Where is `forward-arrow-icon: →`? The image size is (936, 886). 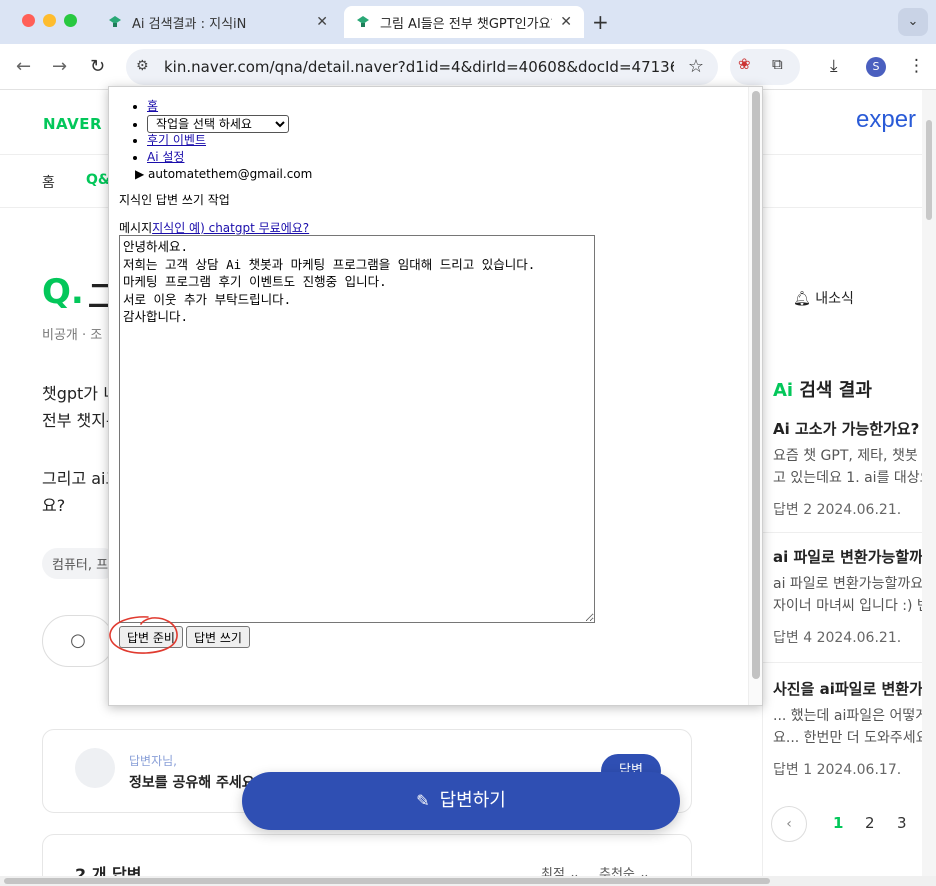
forward-arrow-icon: → is located at coordinates (59, 66).